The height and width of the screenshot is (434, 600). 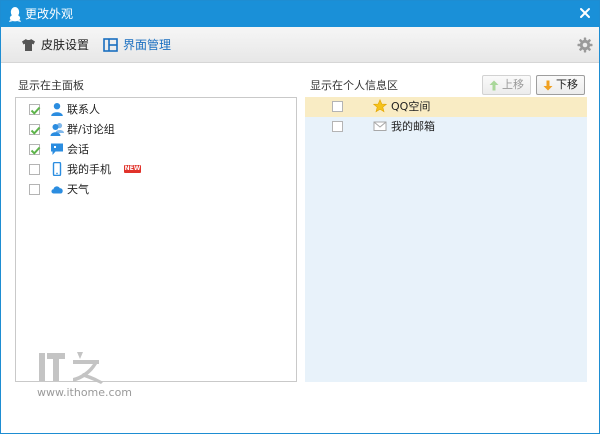 I want to click on contact-icon, so click(x=57, y=109).